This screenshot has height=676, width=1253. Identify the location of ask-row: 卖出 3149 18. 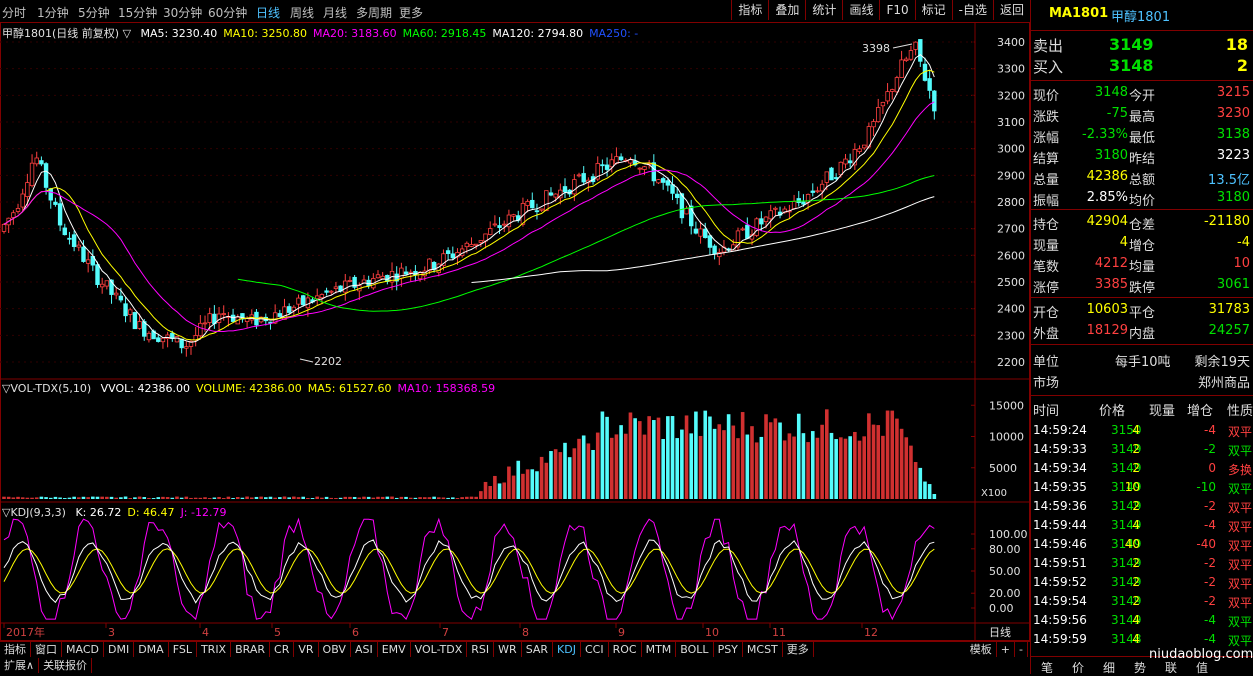
(1142, 44).